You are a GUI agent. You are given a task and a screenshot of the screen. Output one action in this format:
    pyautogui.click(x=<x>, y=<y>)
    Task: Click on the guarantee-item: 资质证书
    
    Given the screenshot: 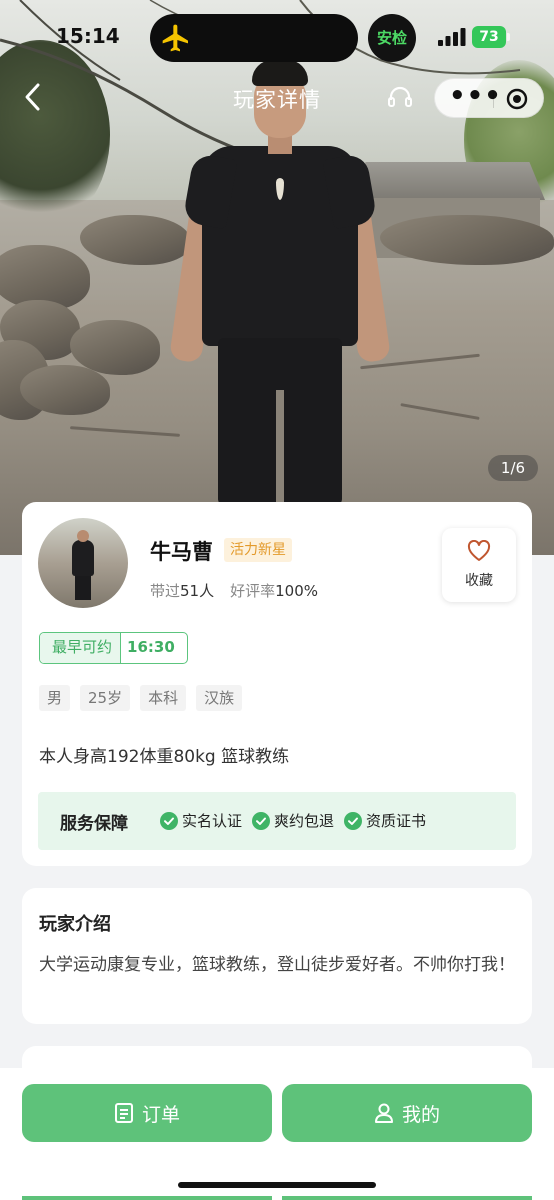 What is the action you would take?
    pyautogui.click(x=385, y=820)
    